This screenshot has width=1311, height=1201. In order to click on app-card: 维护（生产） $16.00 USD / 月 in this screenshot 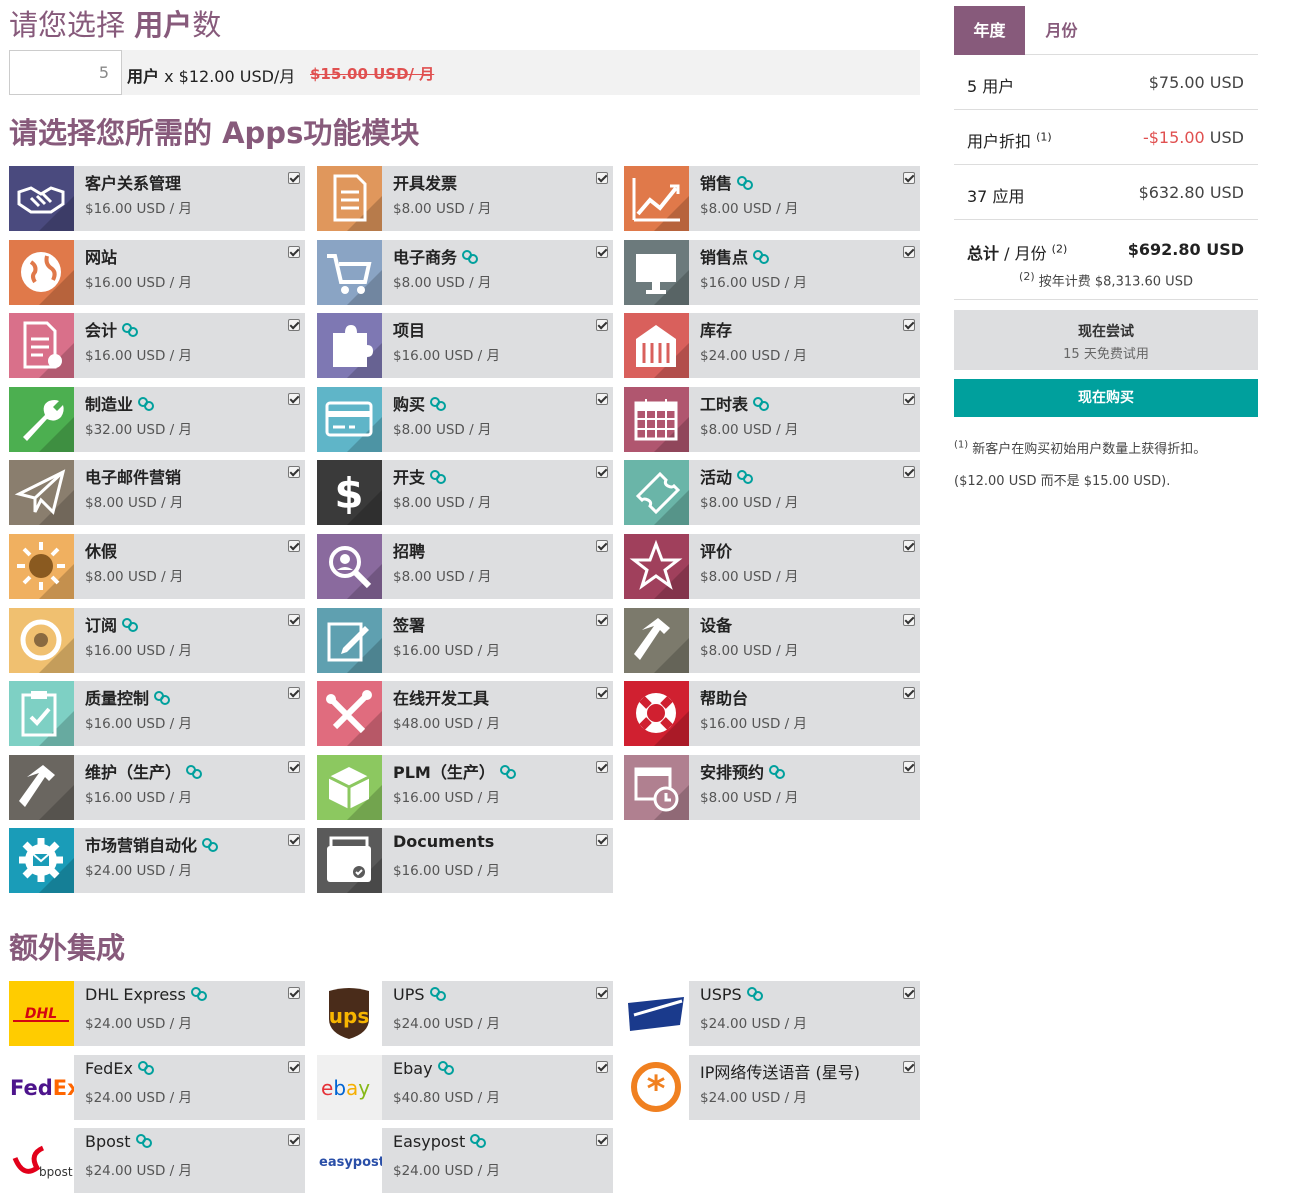, I will do `click(157, 787)`.